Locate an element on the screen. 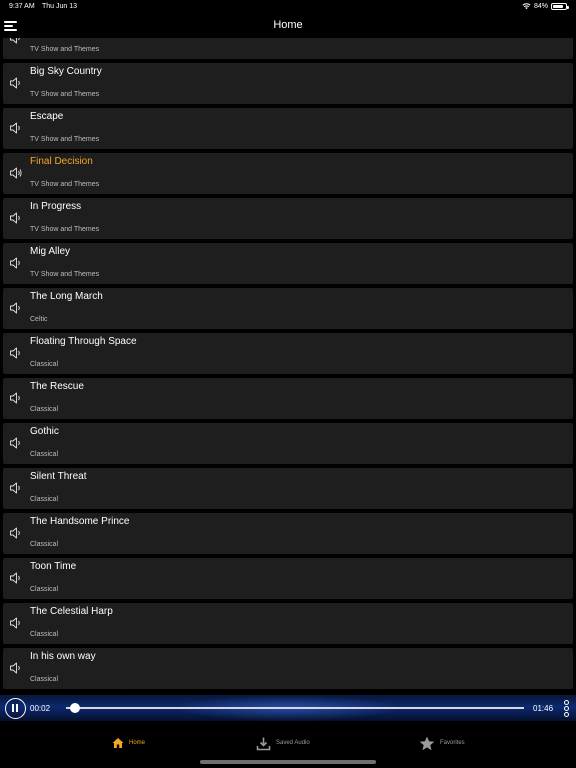 This screenshot has width=576, height=768. total-time: 01:46 is located at coordinates (543, 708).